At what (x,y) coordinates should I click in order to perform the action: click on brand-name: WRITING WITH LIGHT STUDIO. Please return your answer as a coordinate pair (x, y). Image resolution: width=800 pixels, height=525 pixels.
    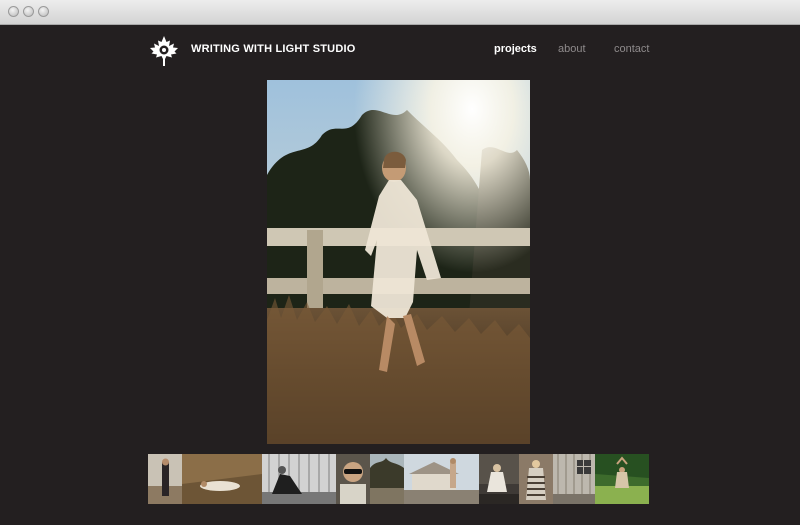
    Looking at the image, I should click on (273, 49).